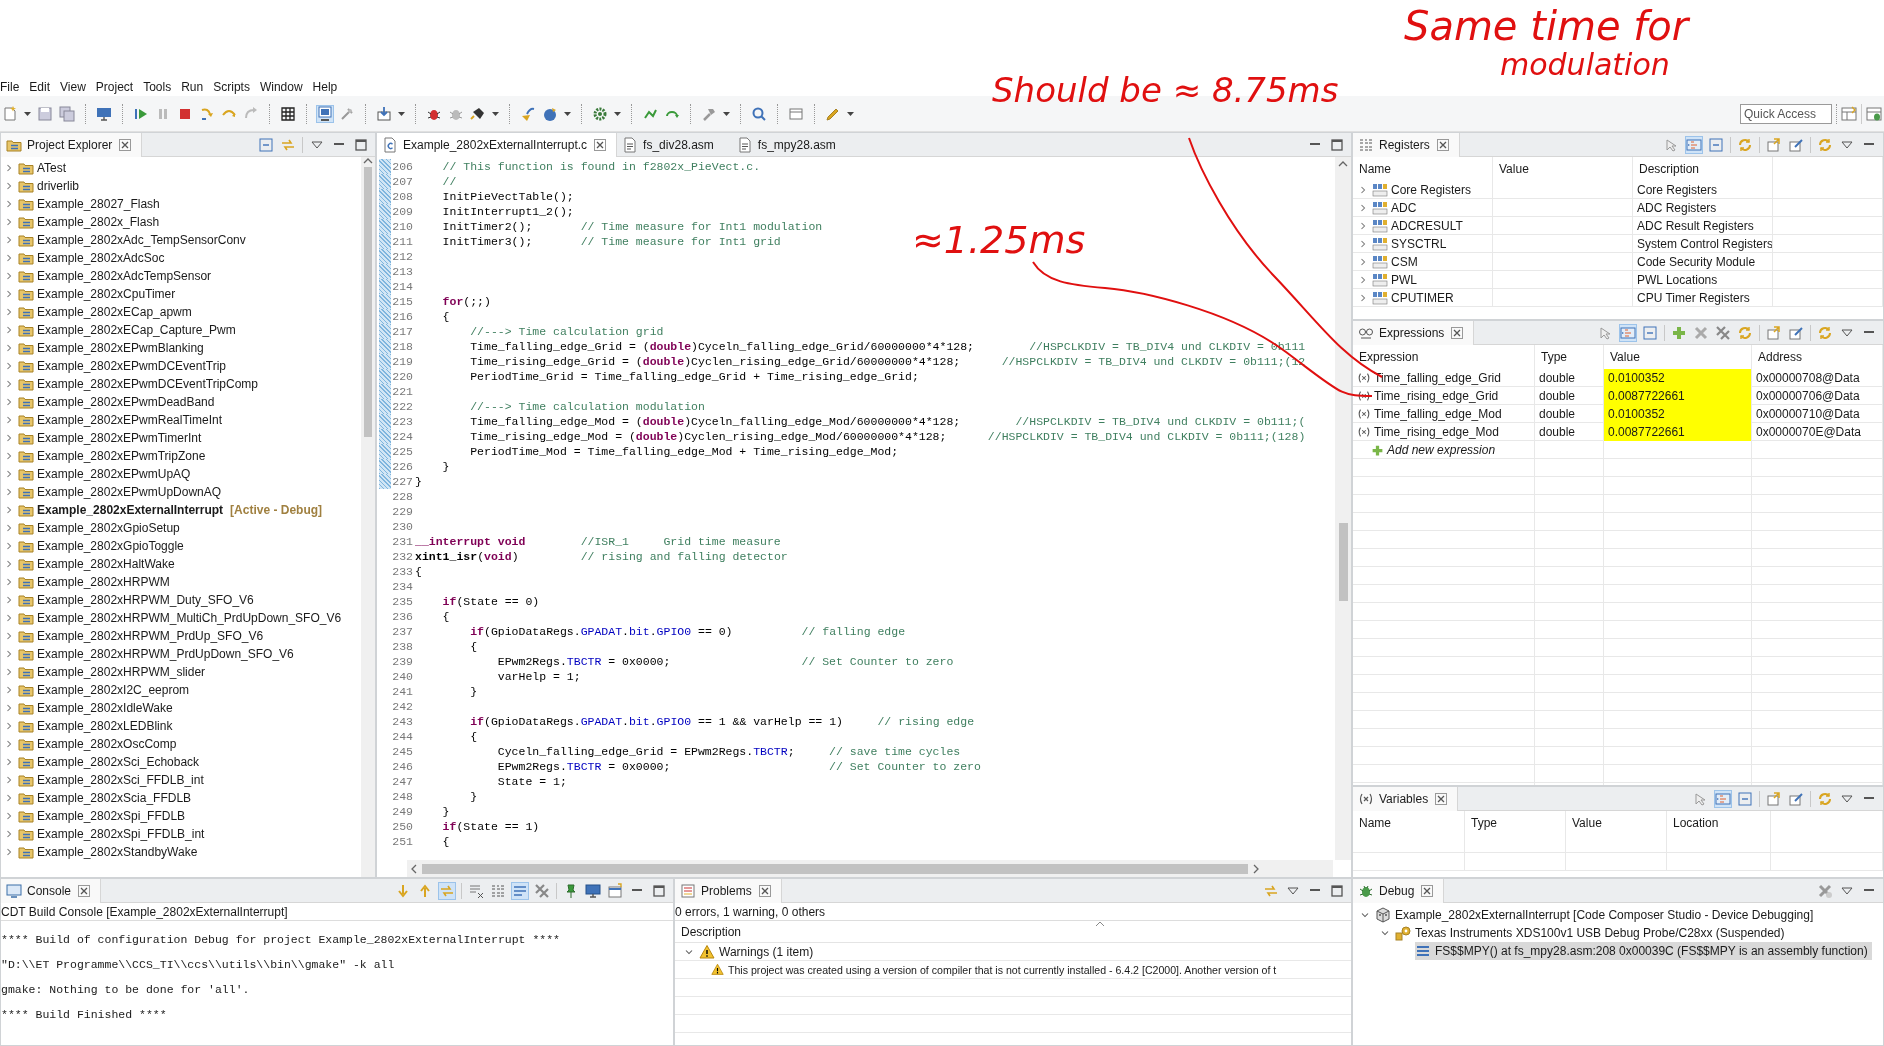  I want to click on tree-item: Example_2802xCpuTimer, so click(106, 294).